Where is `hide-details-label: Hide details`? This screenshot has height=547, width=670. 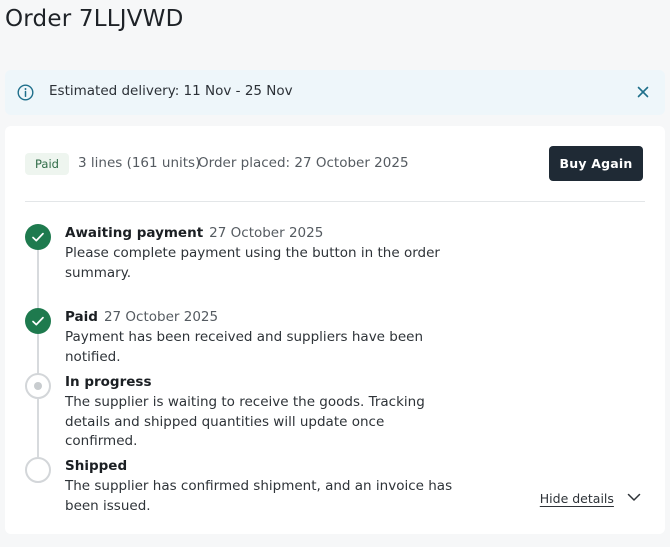 hide-details-label: Hide details is located at coordinates (577, 498).